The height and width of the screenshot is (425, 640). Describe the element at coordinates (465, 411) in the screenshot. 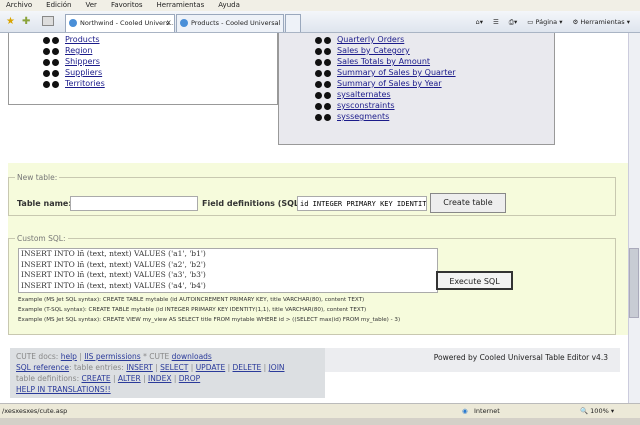

I see `globe-icon: ◉` at that location.